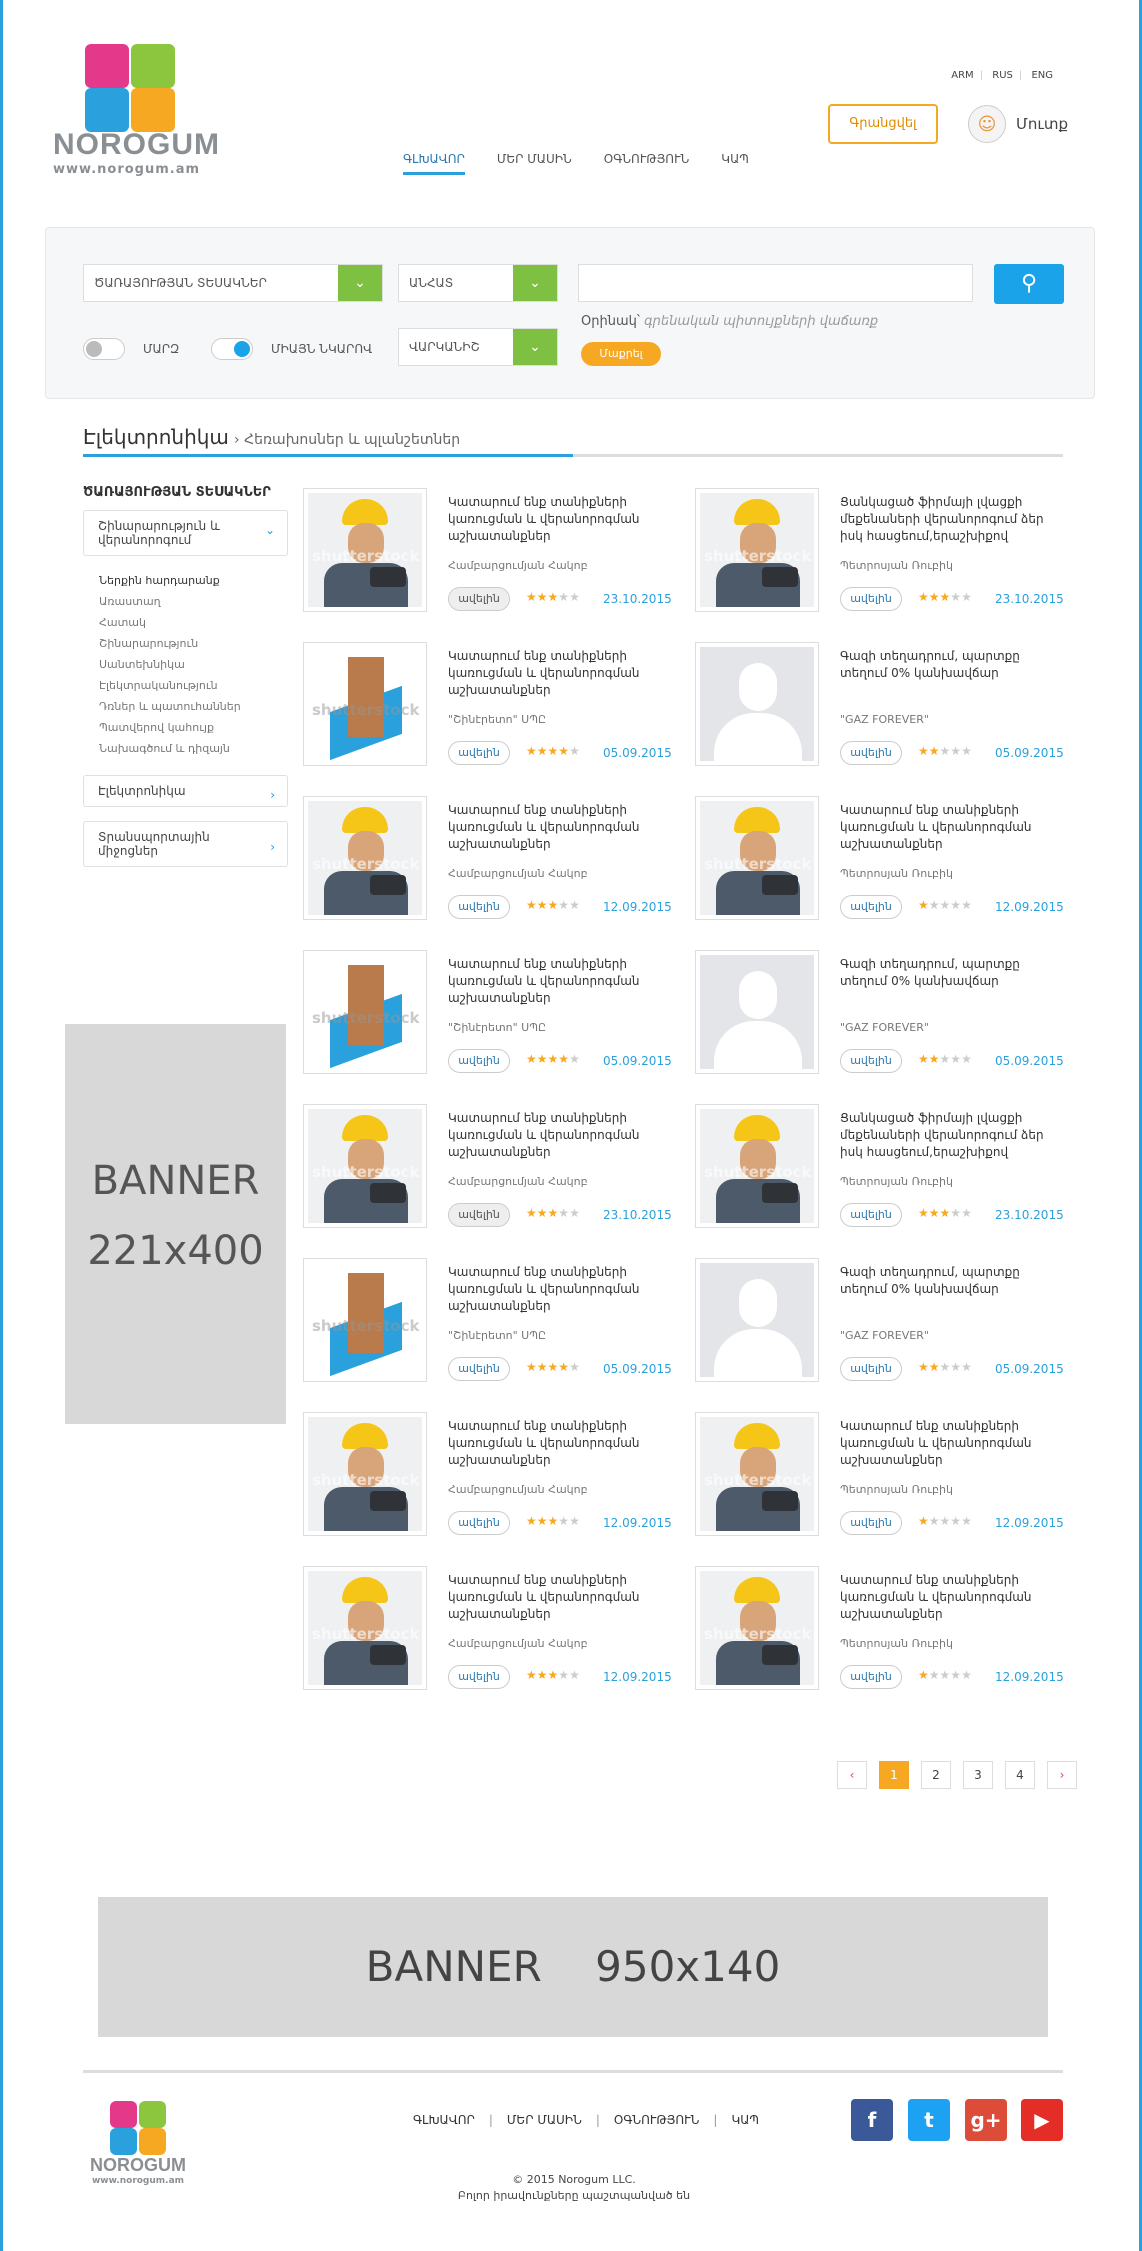 This screenshot has width=1142, height=2251. What do you see at coordinates (929, 2120) in the screenshot?
I see `twitter-icon: t` at bounding box center [929, 2120].